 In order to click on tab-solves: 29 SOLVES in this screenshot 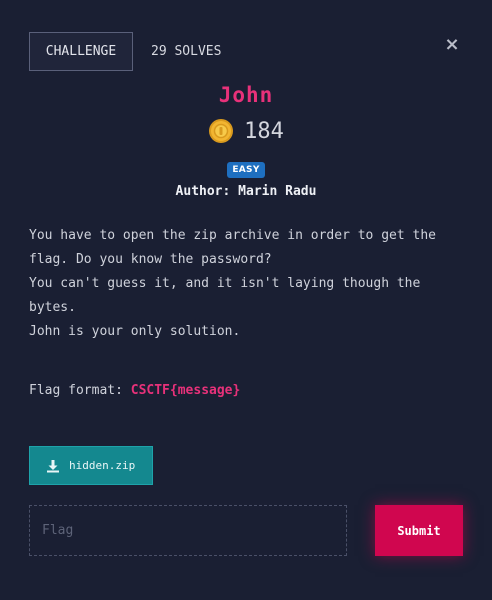, I will do `click(186, 51)`.